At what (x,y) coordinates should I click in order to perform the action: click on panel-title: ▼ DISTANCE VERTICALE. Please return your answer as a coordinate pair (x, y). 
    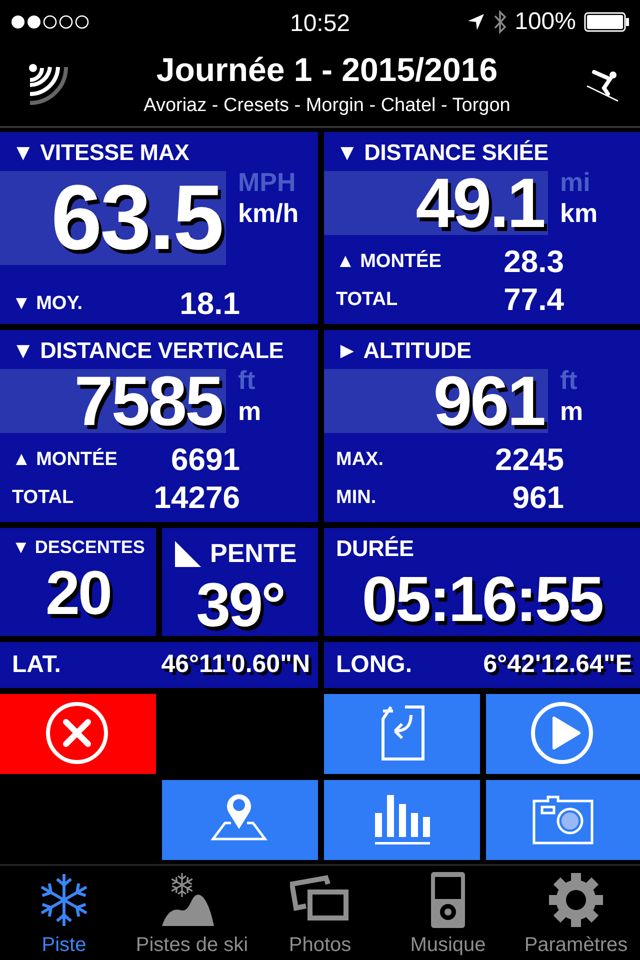
    Looking at the image, I should click on (148, 351).